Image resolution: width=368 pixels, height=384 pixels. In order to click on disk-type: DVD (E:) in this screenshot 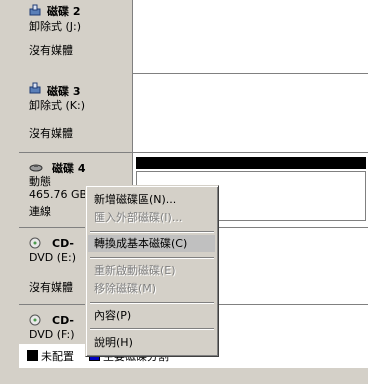, I will do `click(53, 257)`.